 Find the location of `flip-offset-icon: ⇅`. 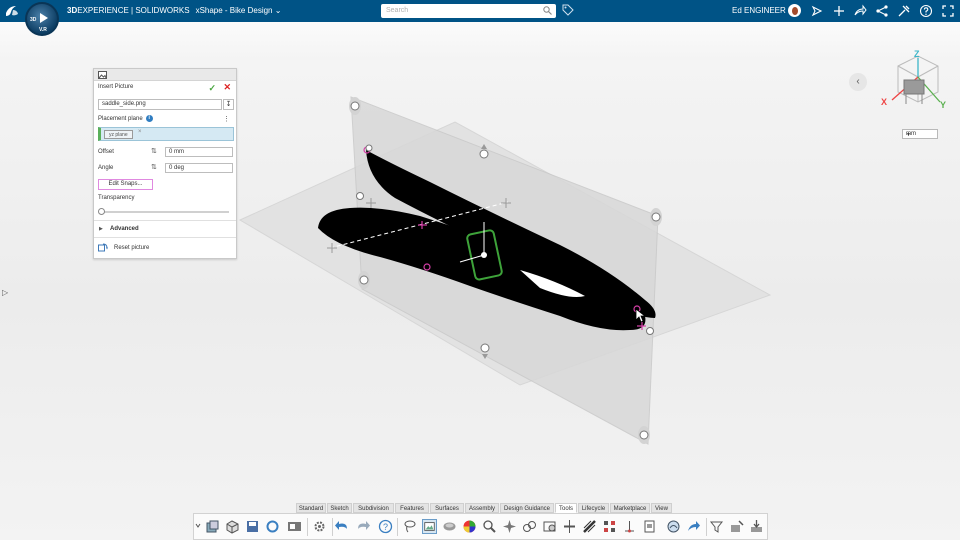

flip-offset-icon: ⇅ is located at coordinates (154, 151).